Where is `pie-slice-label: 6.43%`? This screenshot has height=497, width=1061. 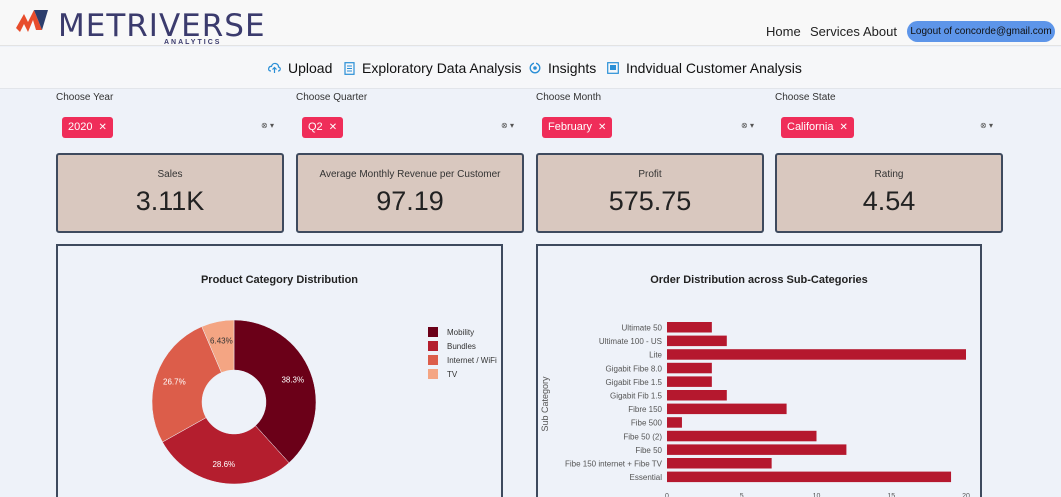
pie-slice-label: 6.43% is located at coordinates (221, 340).